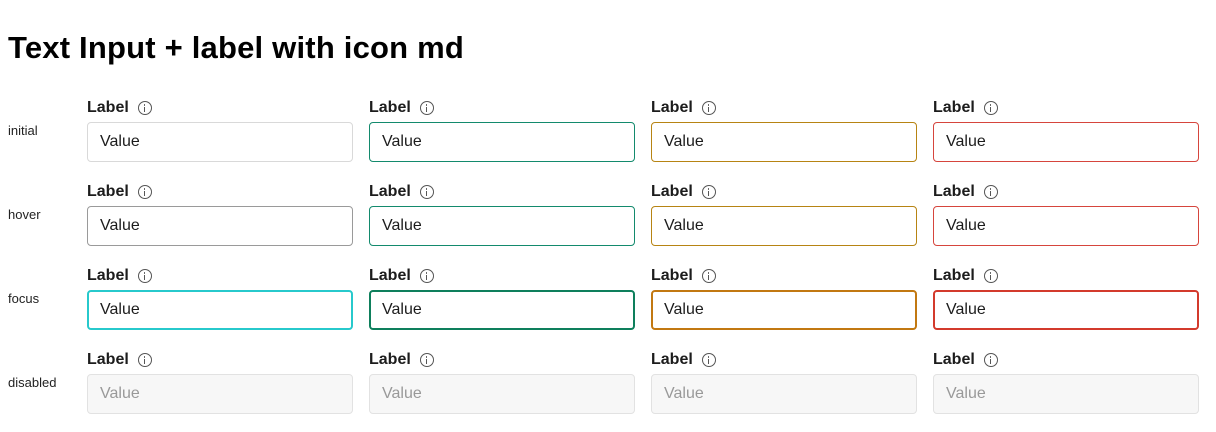  What do you see at coordinates (24, 298) in the screenshot?
I see `state-label-focus: focus` at bounding box center [24, 298].